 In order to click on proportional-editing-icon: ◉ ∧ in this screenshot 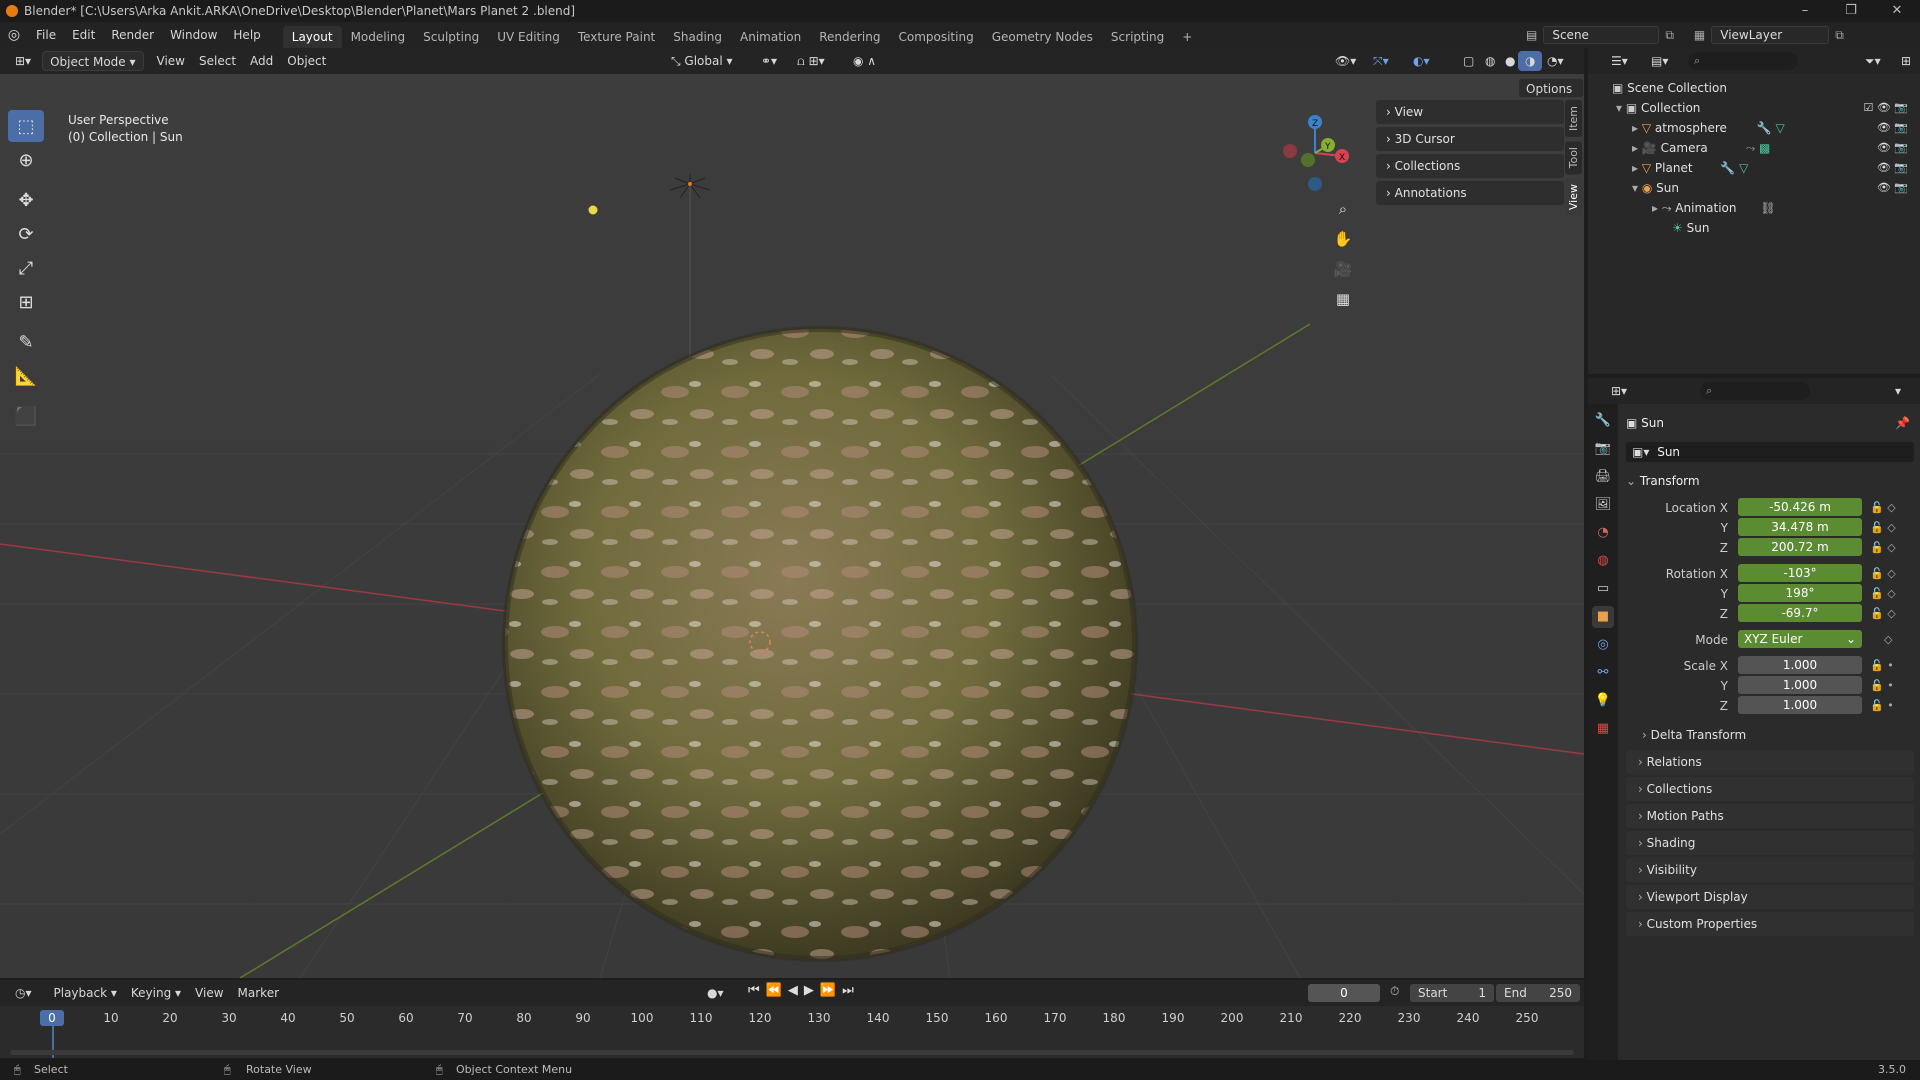, I will do `click(864, 61)`.